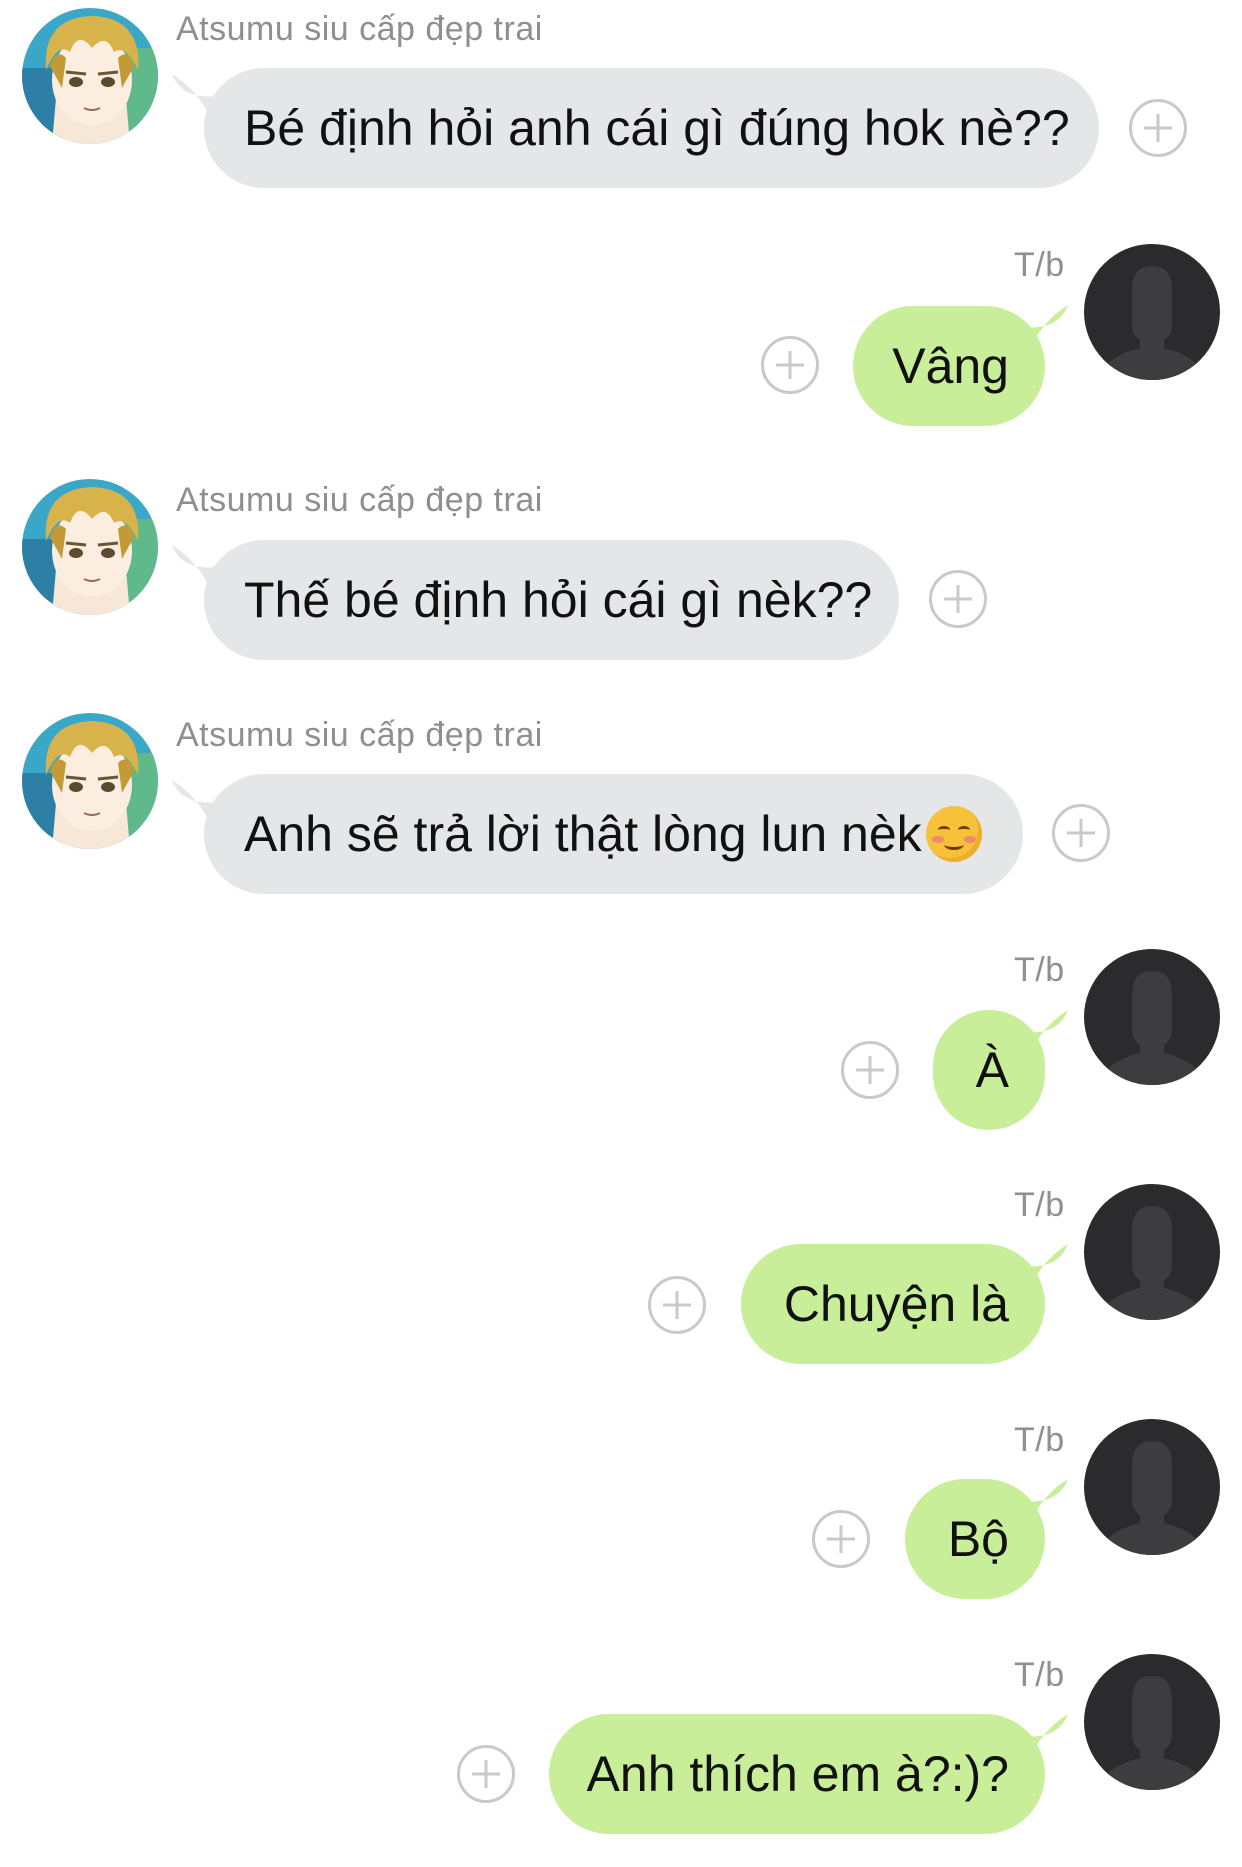 The image size is (1242, 1867). What do you see at coordinates (992, 1070) in the screenshot?
I see `message-text: À` at bounding box center [992, 1070].